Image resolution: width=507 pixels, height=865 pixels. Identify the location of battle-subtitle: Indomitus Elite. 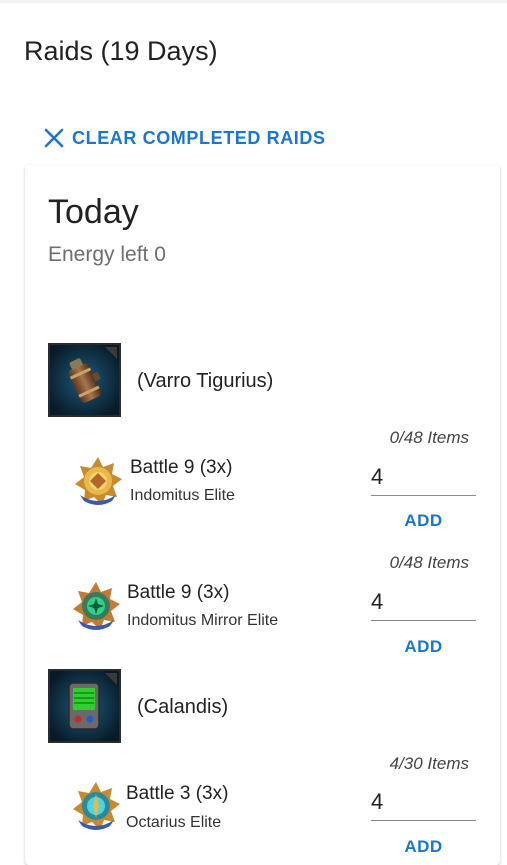
(182, 495).